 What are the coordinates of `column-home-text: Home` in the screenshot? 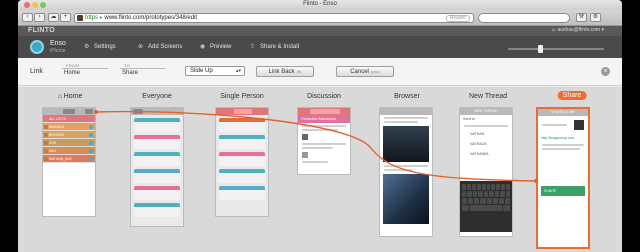 It's located at (73, 96).